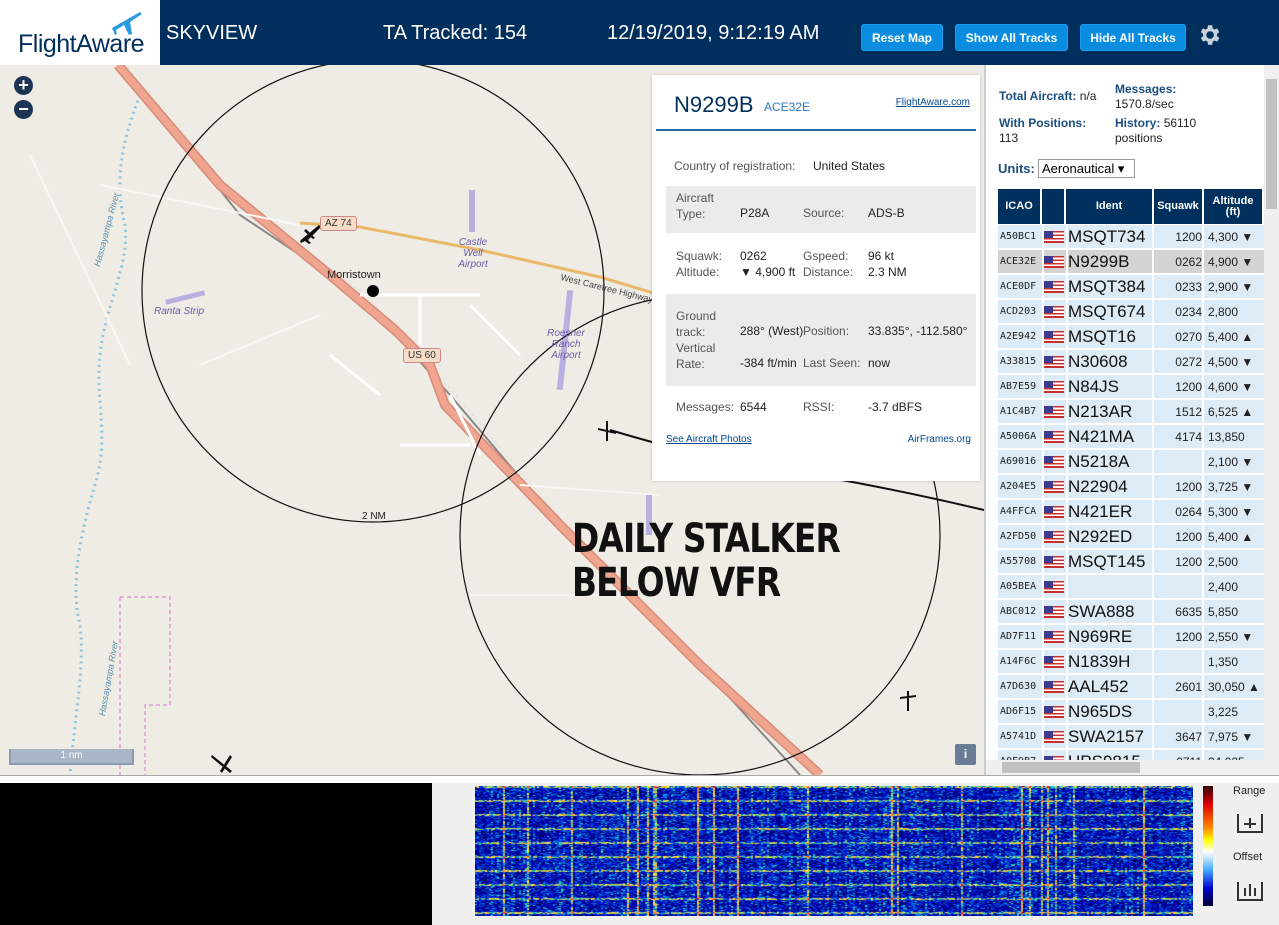  I want to click on row-altitude: 4,600 ▼, so click(1231, 387).